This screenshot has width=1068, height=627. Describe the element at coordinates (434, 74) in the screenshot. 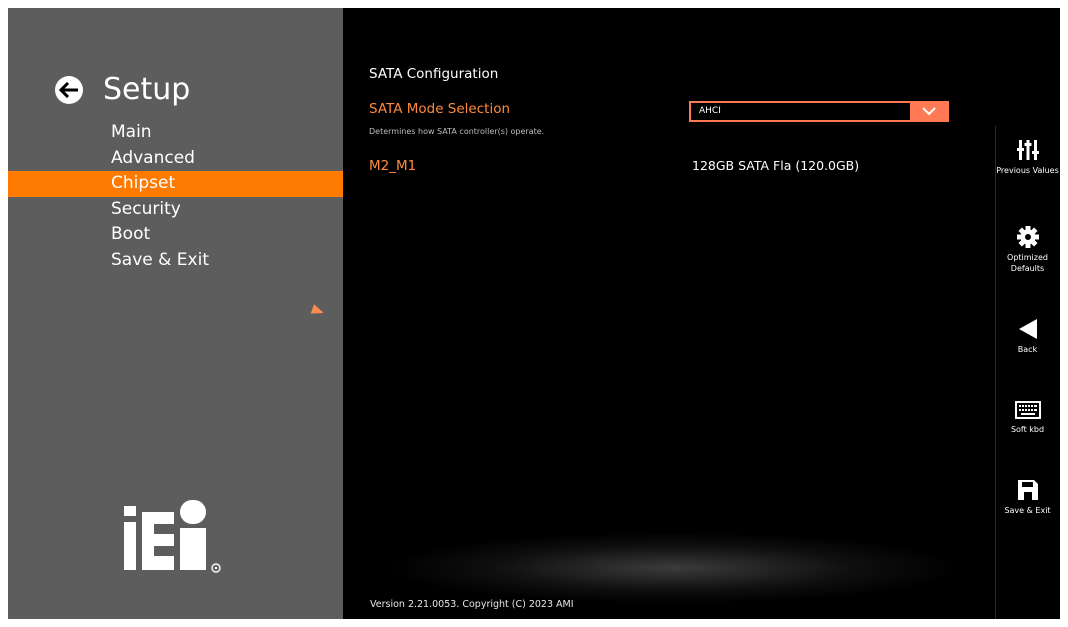

I see `section-title: SATA Configuration` at that location.